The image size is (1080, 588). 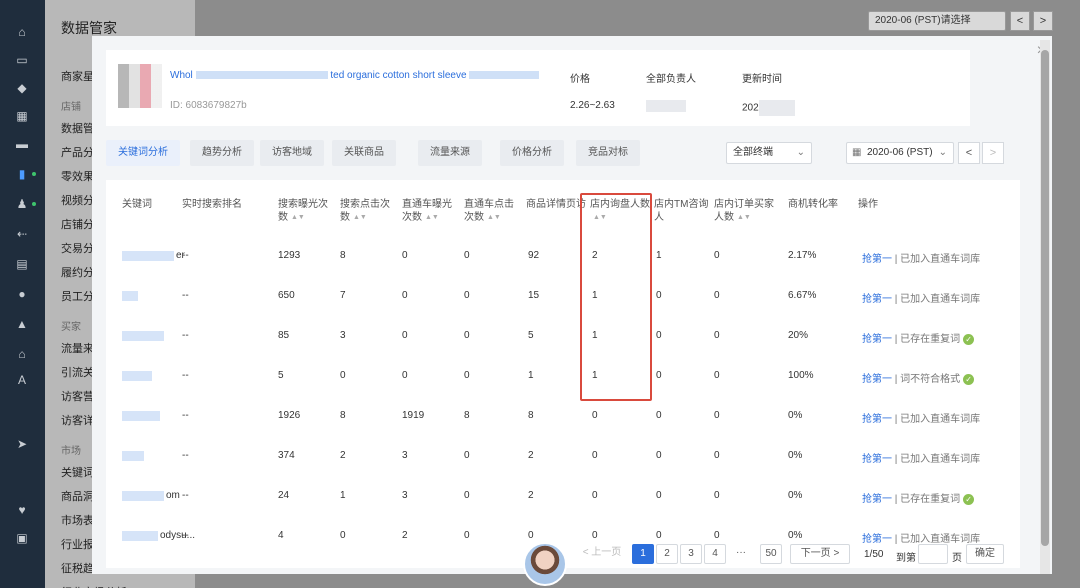 I want to click on column-header: 商品详情页访, so click(x=557, y=204).